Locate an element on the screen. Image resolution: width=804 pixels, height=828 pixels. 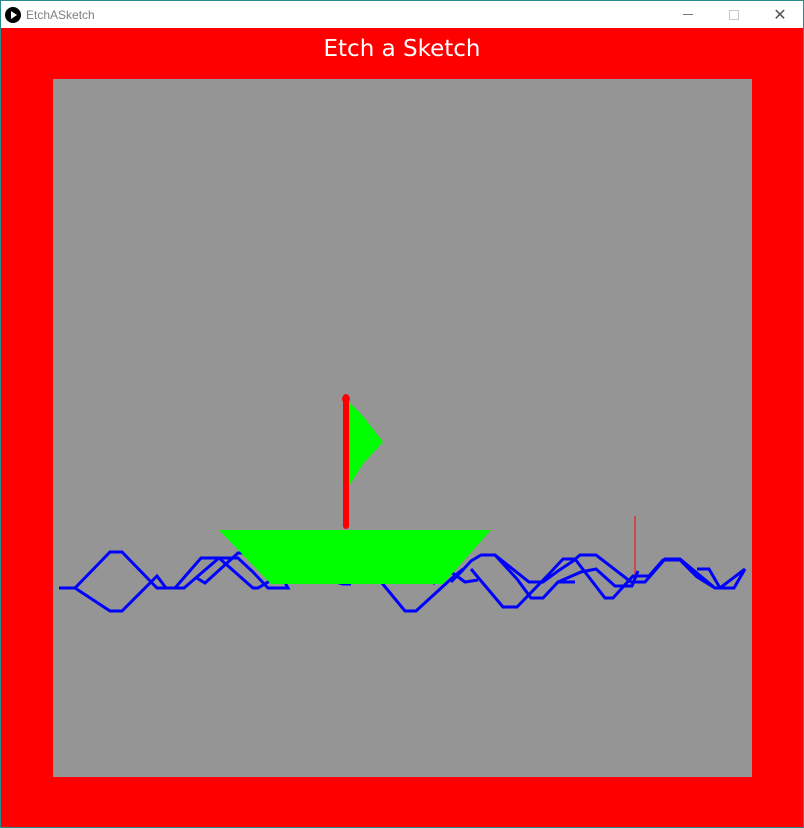
boat-sail is located at coordinates (363, 442).